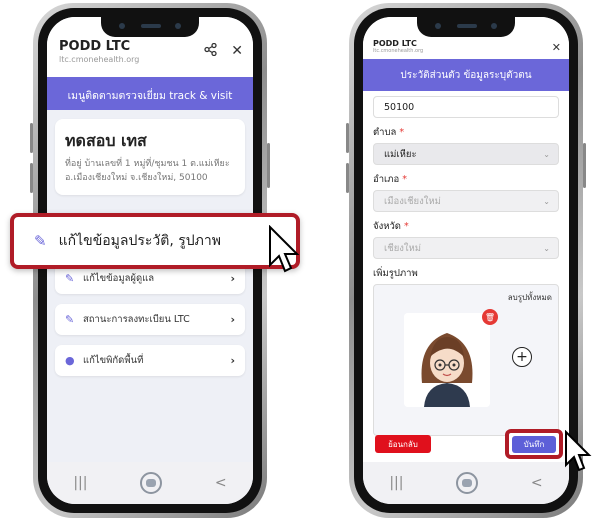  What do you see at coordinates (447, 360) in the screenshot?
I see `profile-photo` at bounding box center [447, 360].